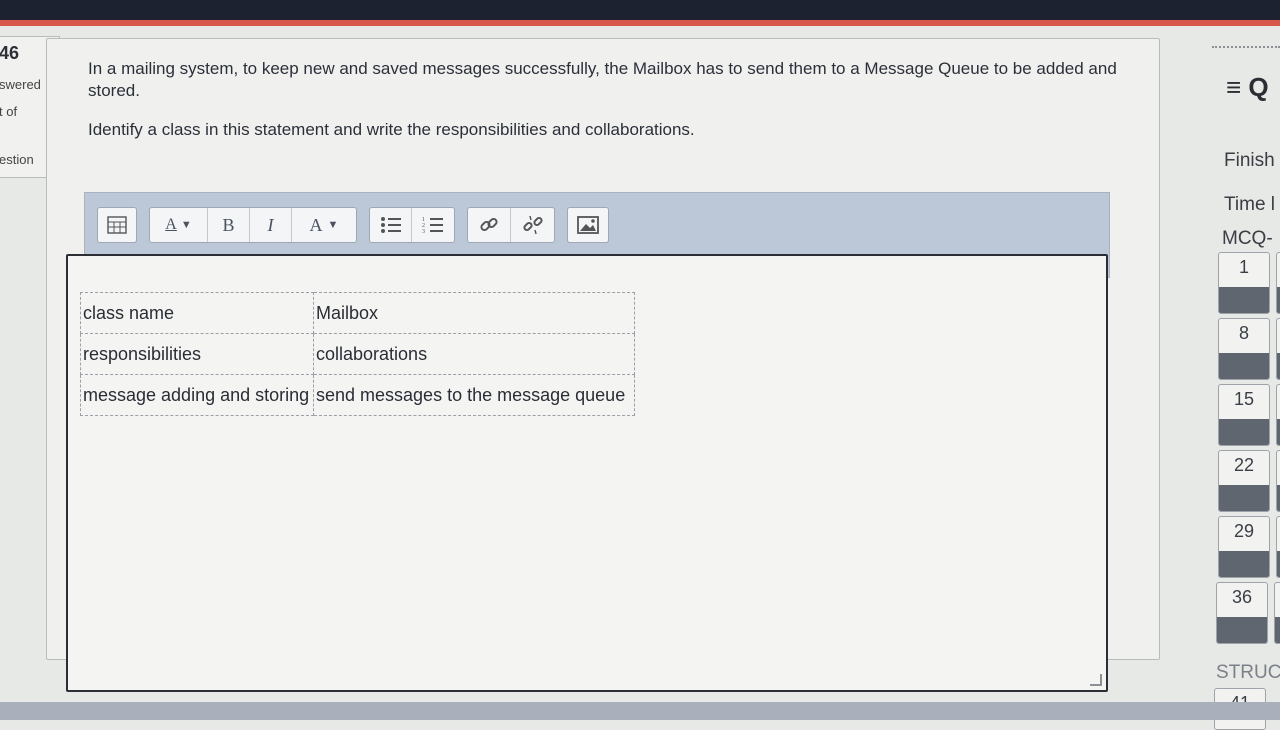 The image size is (1280, 730). I want to click on marks-out-of: t of, so click(9, 111).